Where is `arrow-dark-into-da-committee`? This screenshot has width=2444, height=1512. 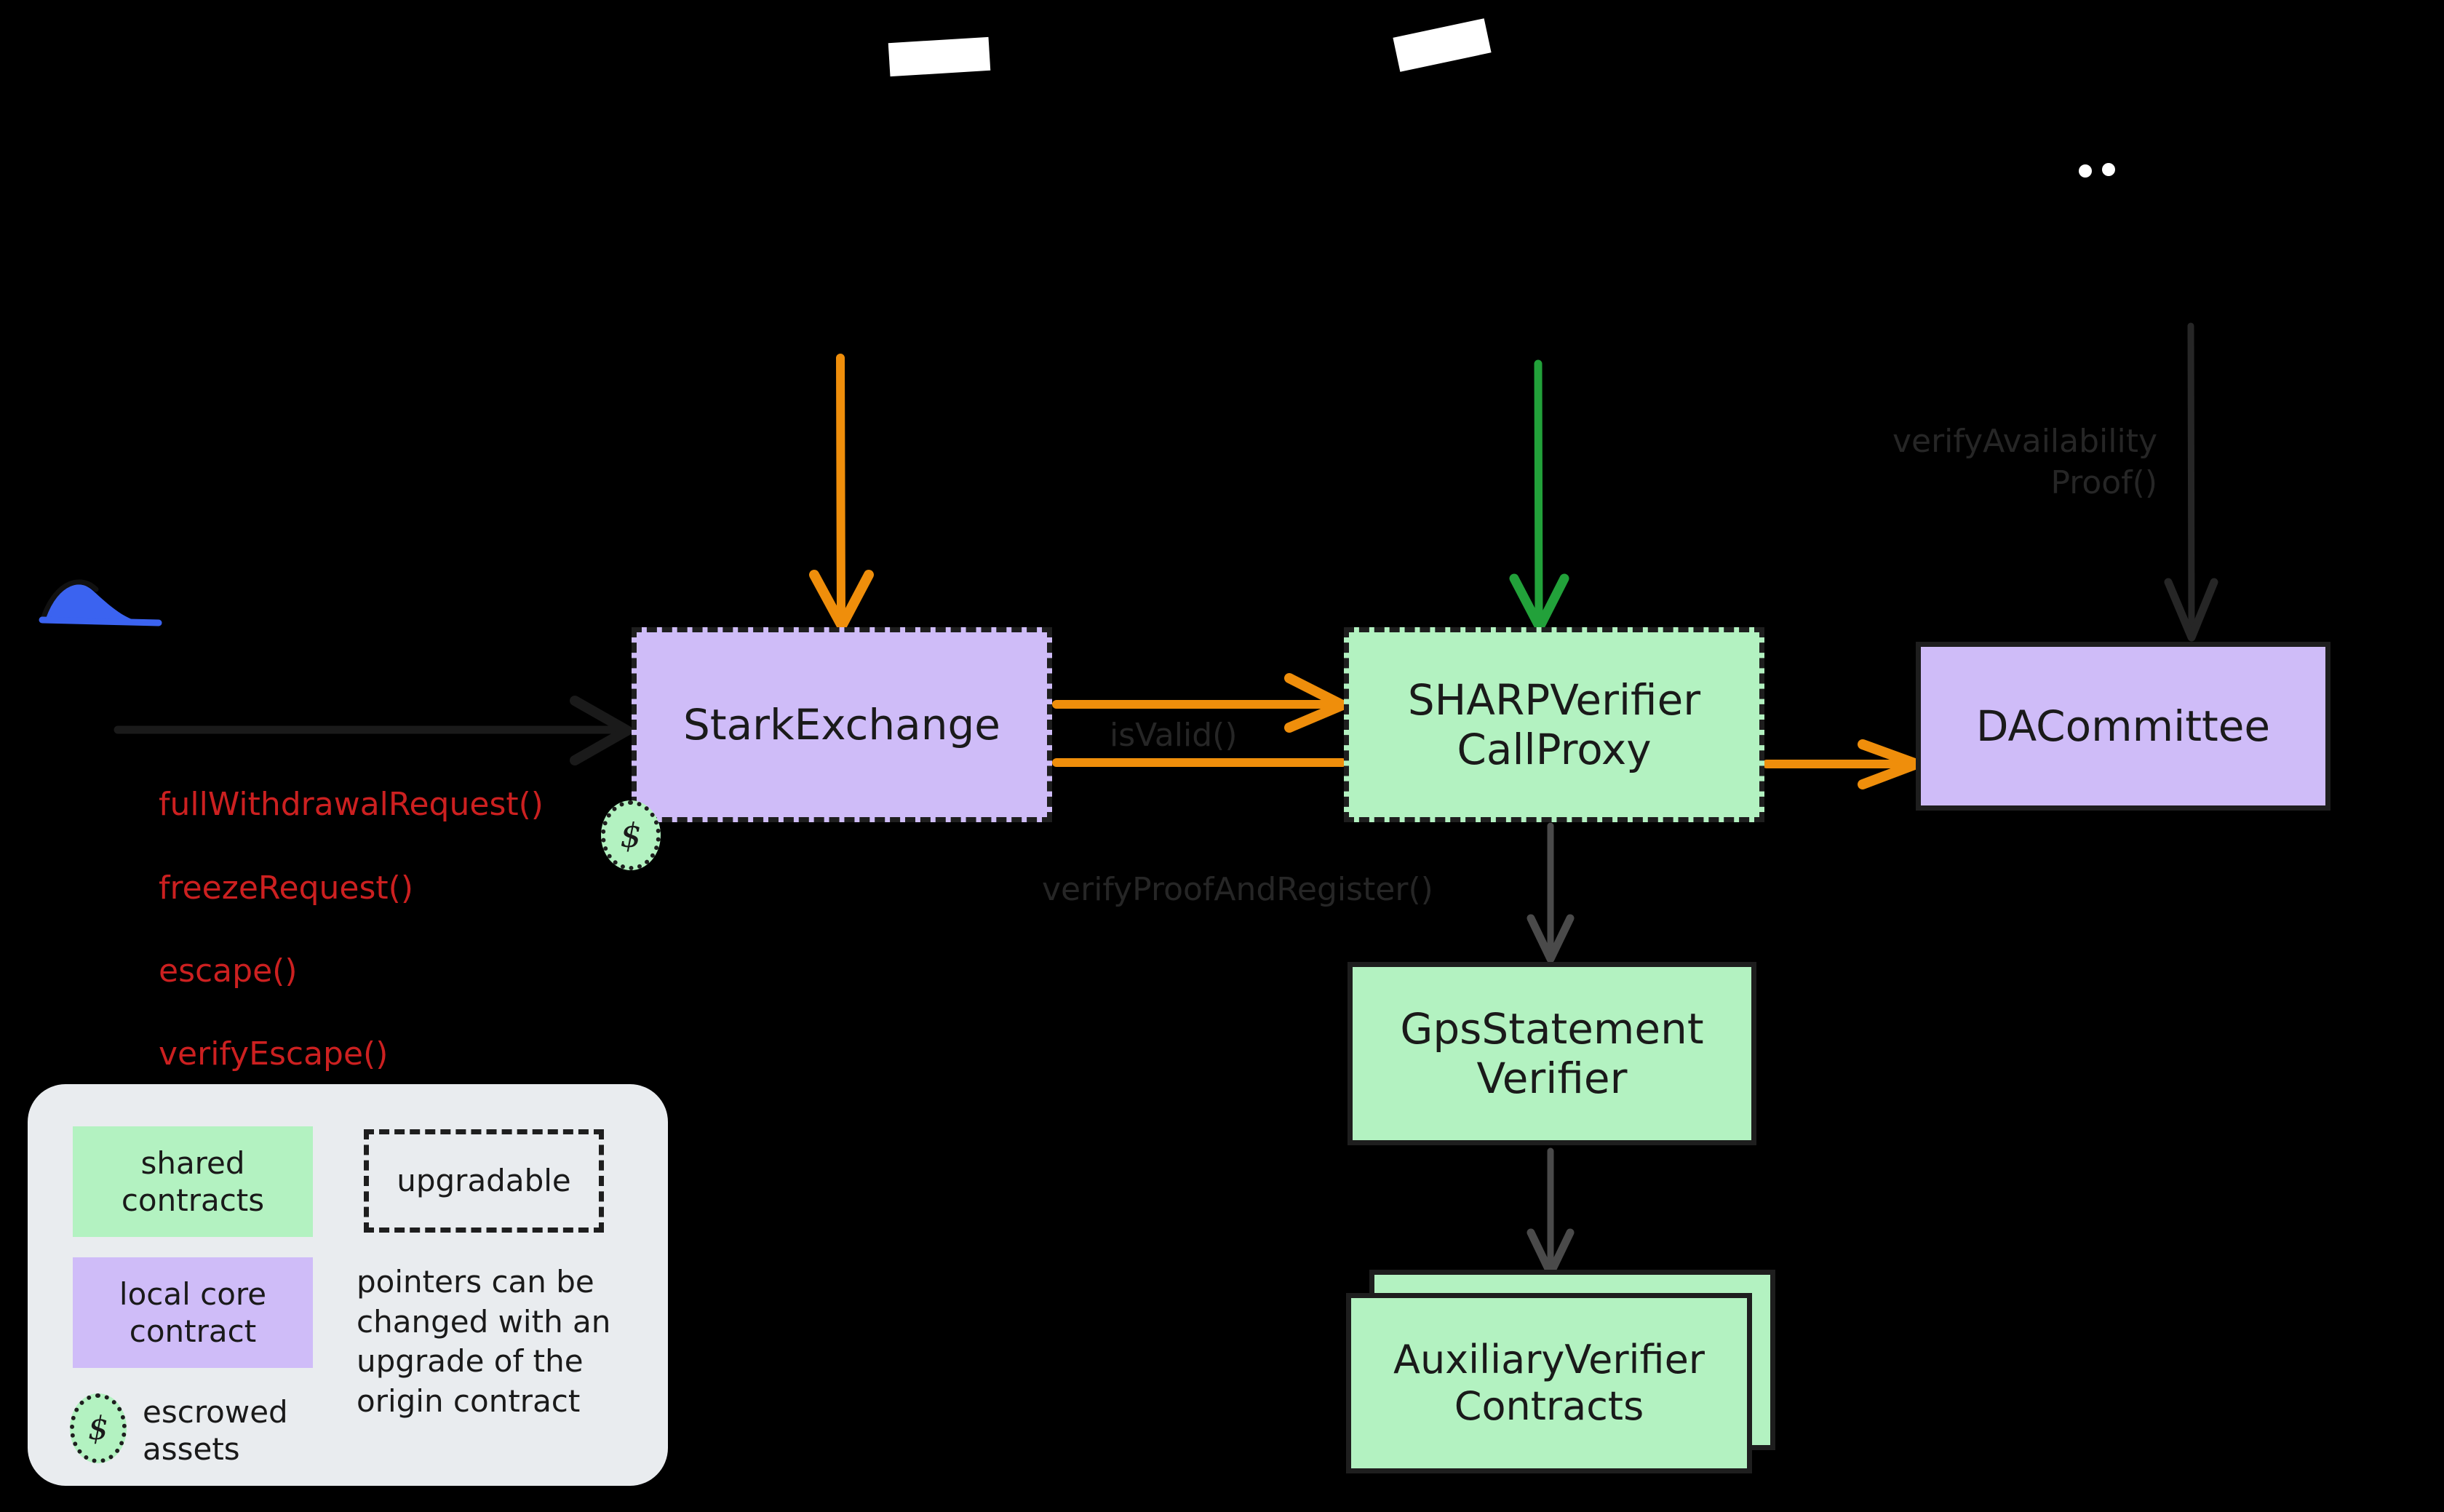 arrow-dark-into-da-committee is located at coordinates (2191, 482).